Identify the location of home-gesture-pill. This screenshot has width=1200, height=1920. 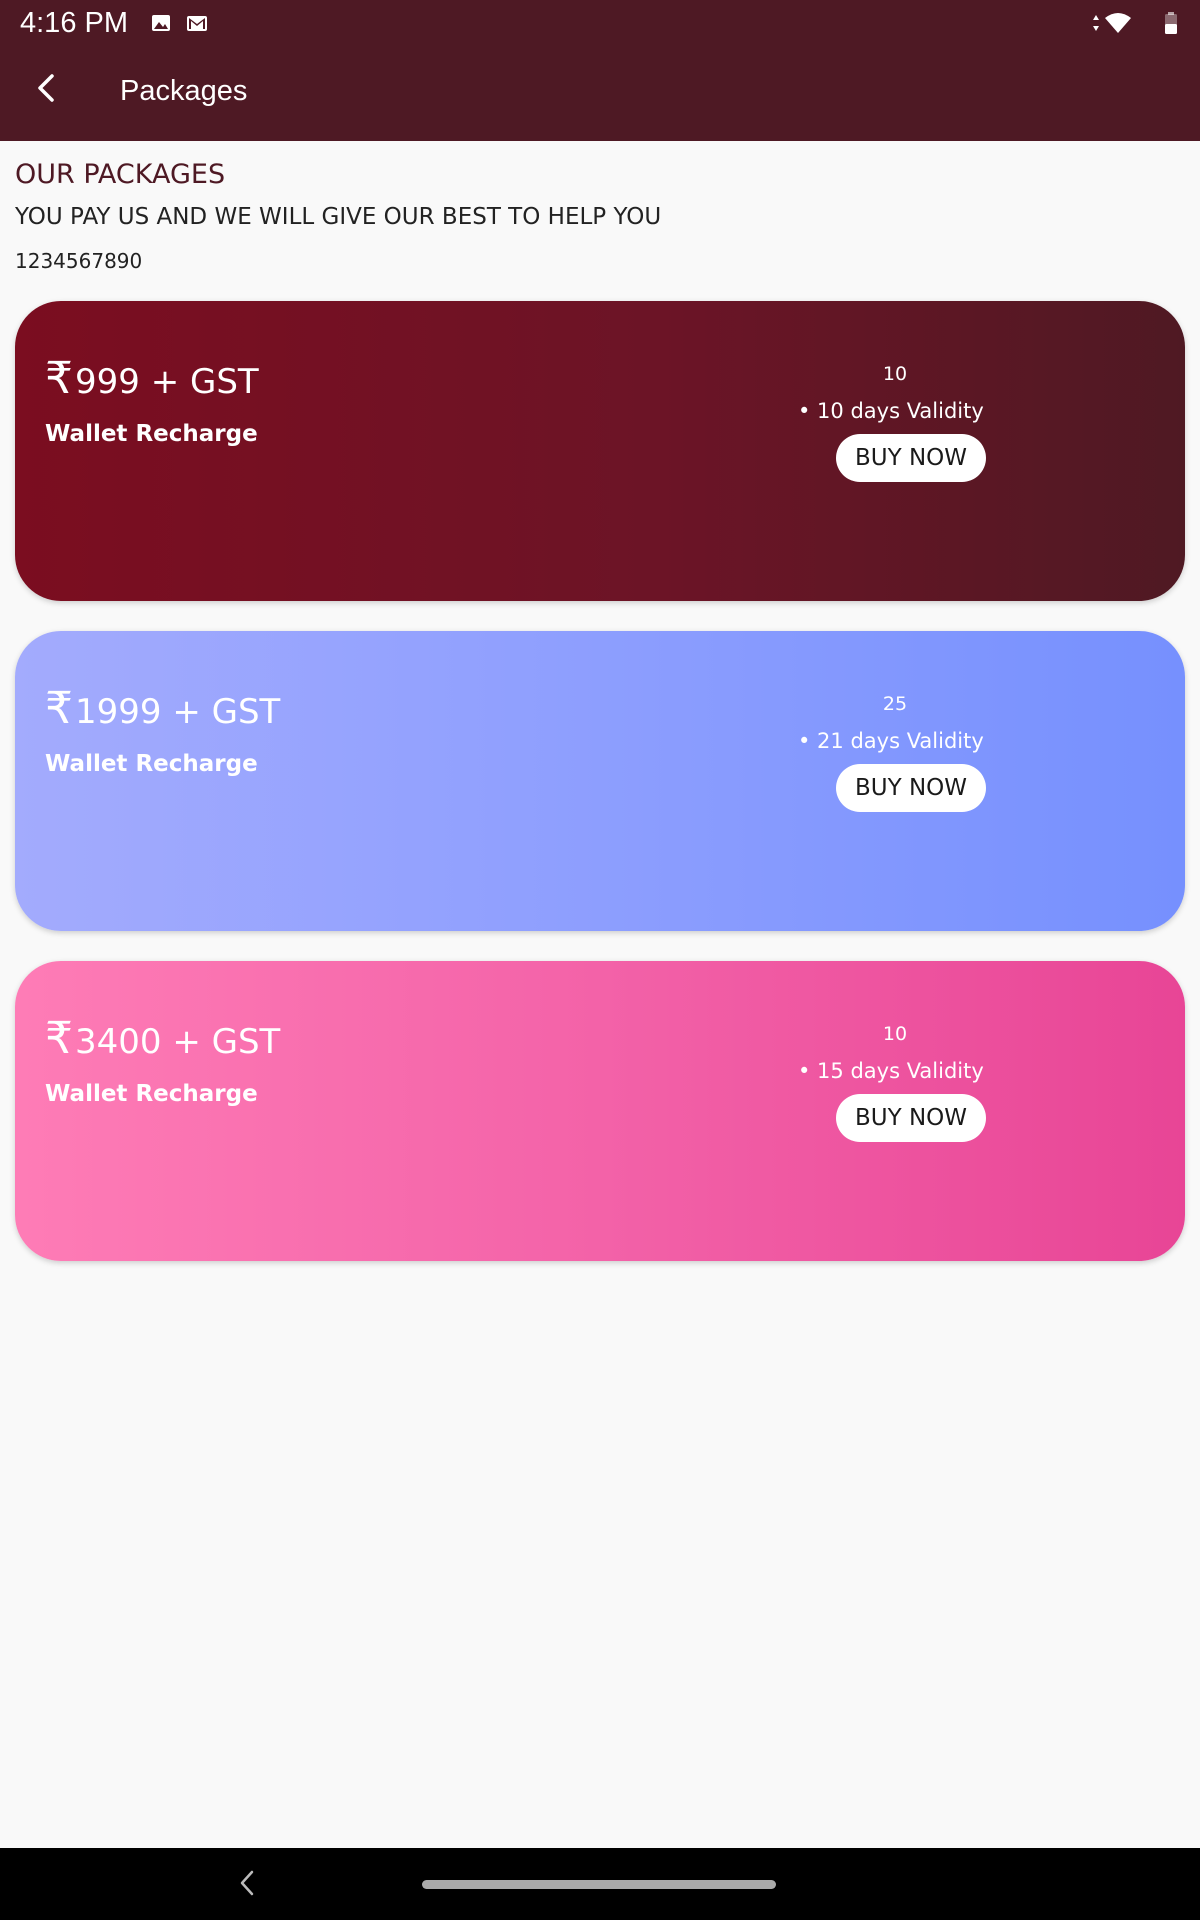
(599, 1884).